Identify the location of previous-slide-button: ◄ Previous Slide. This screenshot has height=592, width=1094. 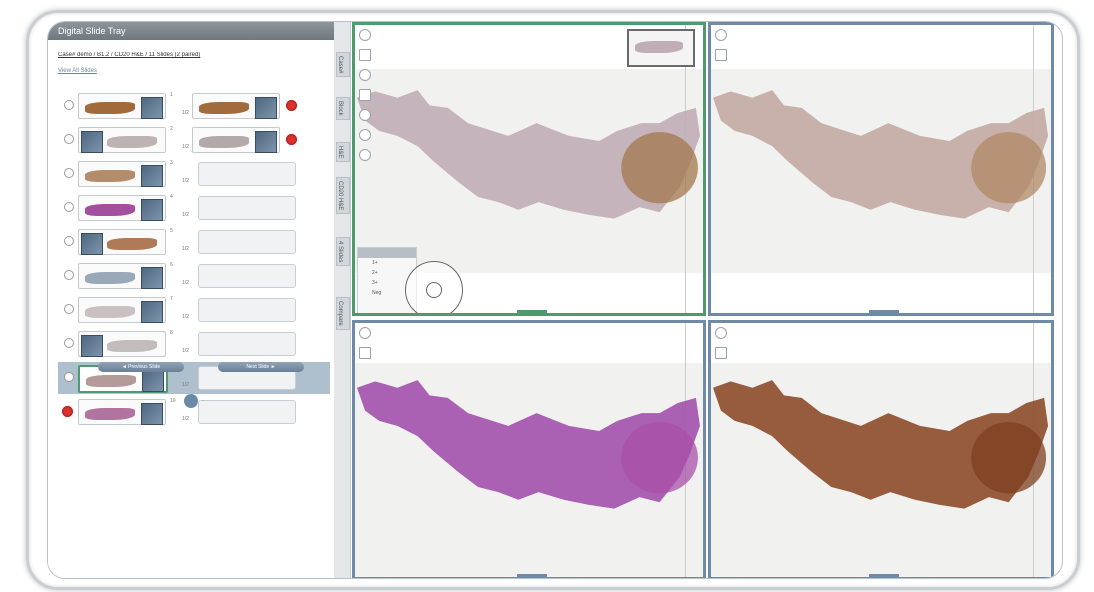
(141, 367).